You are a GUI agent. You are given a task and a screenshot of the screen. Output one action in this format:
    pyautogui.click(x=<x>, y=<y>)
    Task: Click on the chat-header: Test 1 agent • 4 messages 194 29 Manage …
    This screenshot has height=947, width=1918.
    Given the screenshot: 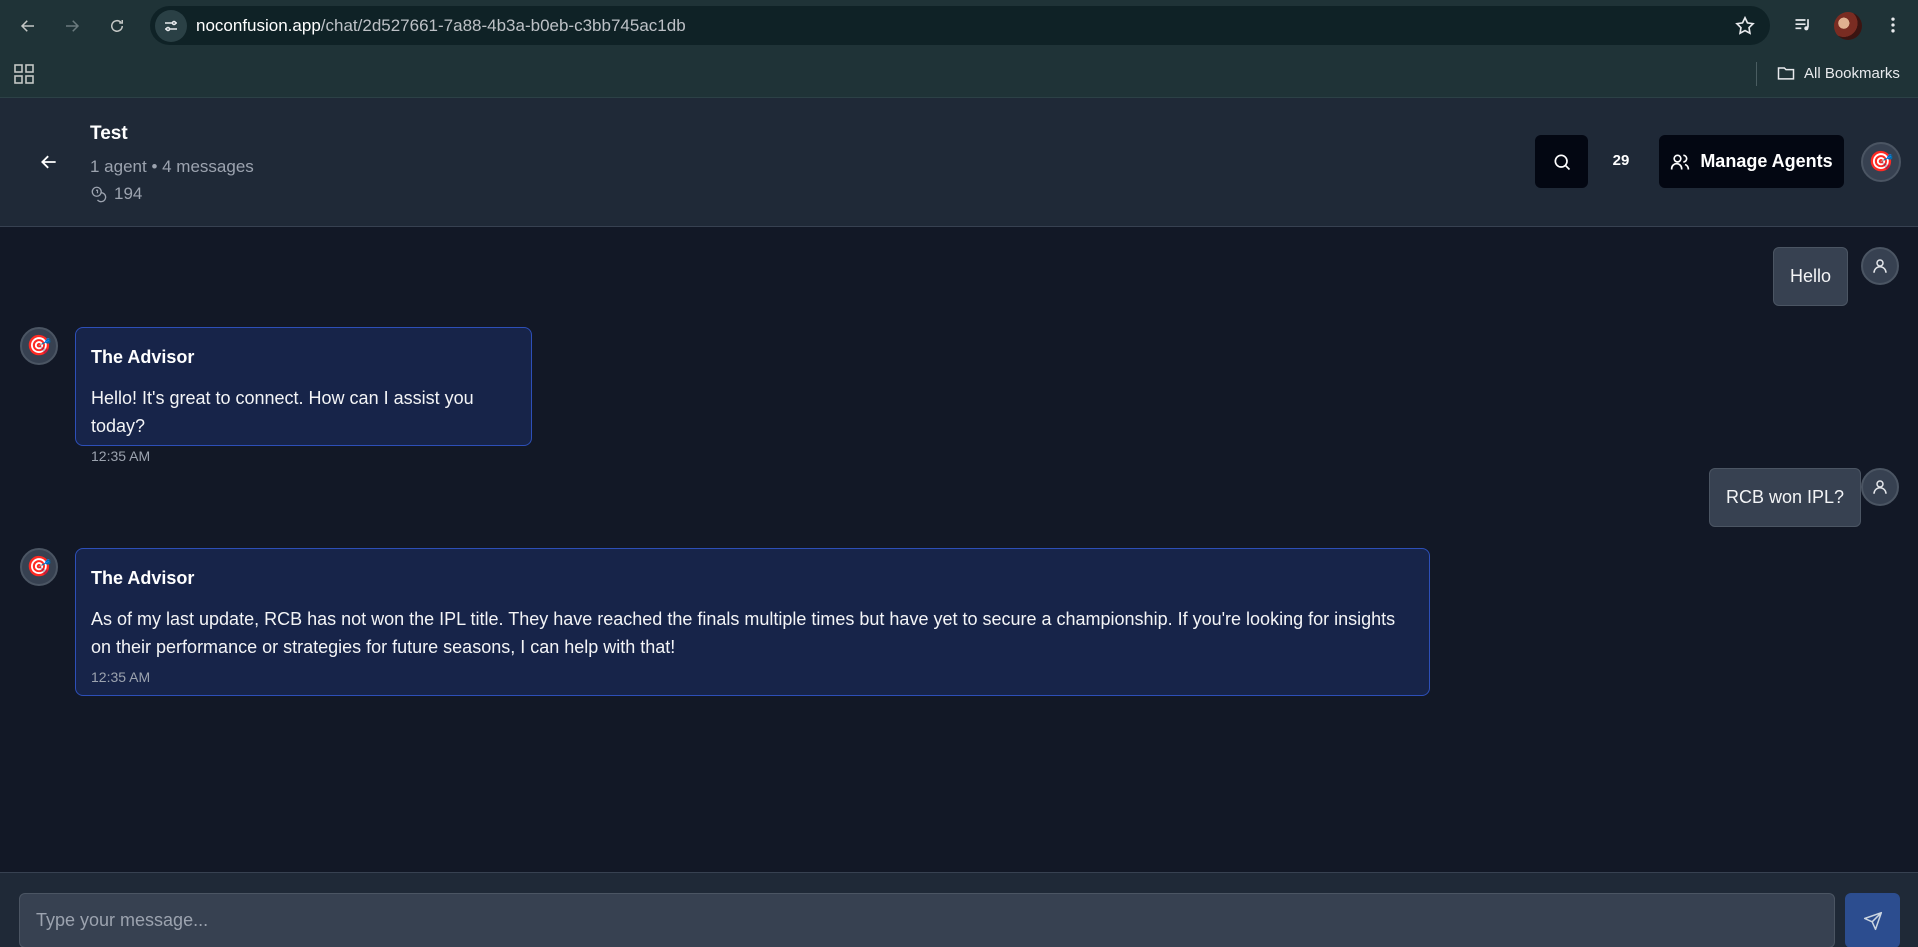 What is the action you would take?
    pyautogui.click(x=959, y=162)
    